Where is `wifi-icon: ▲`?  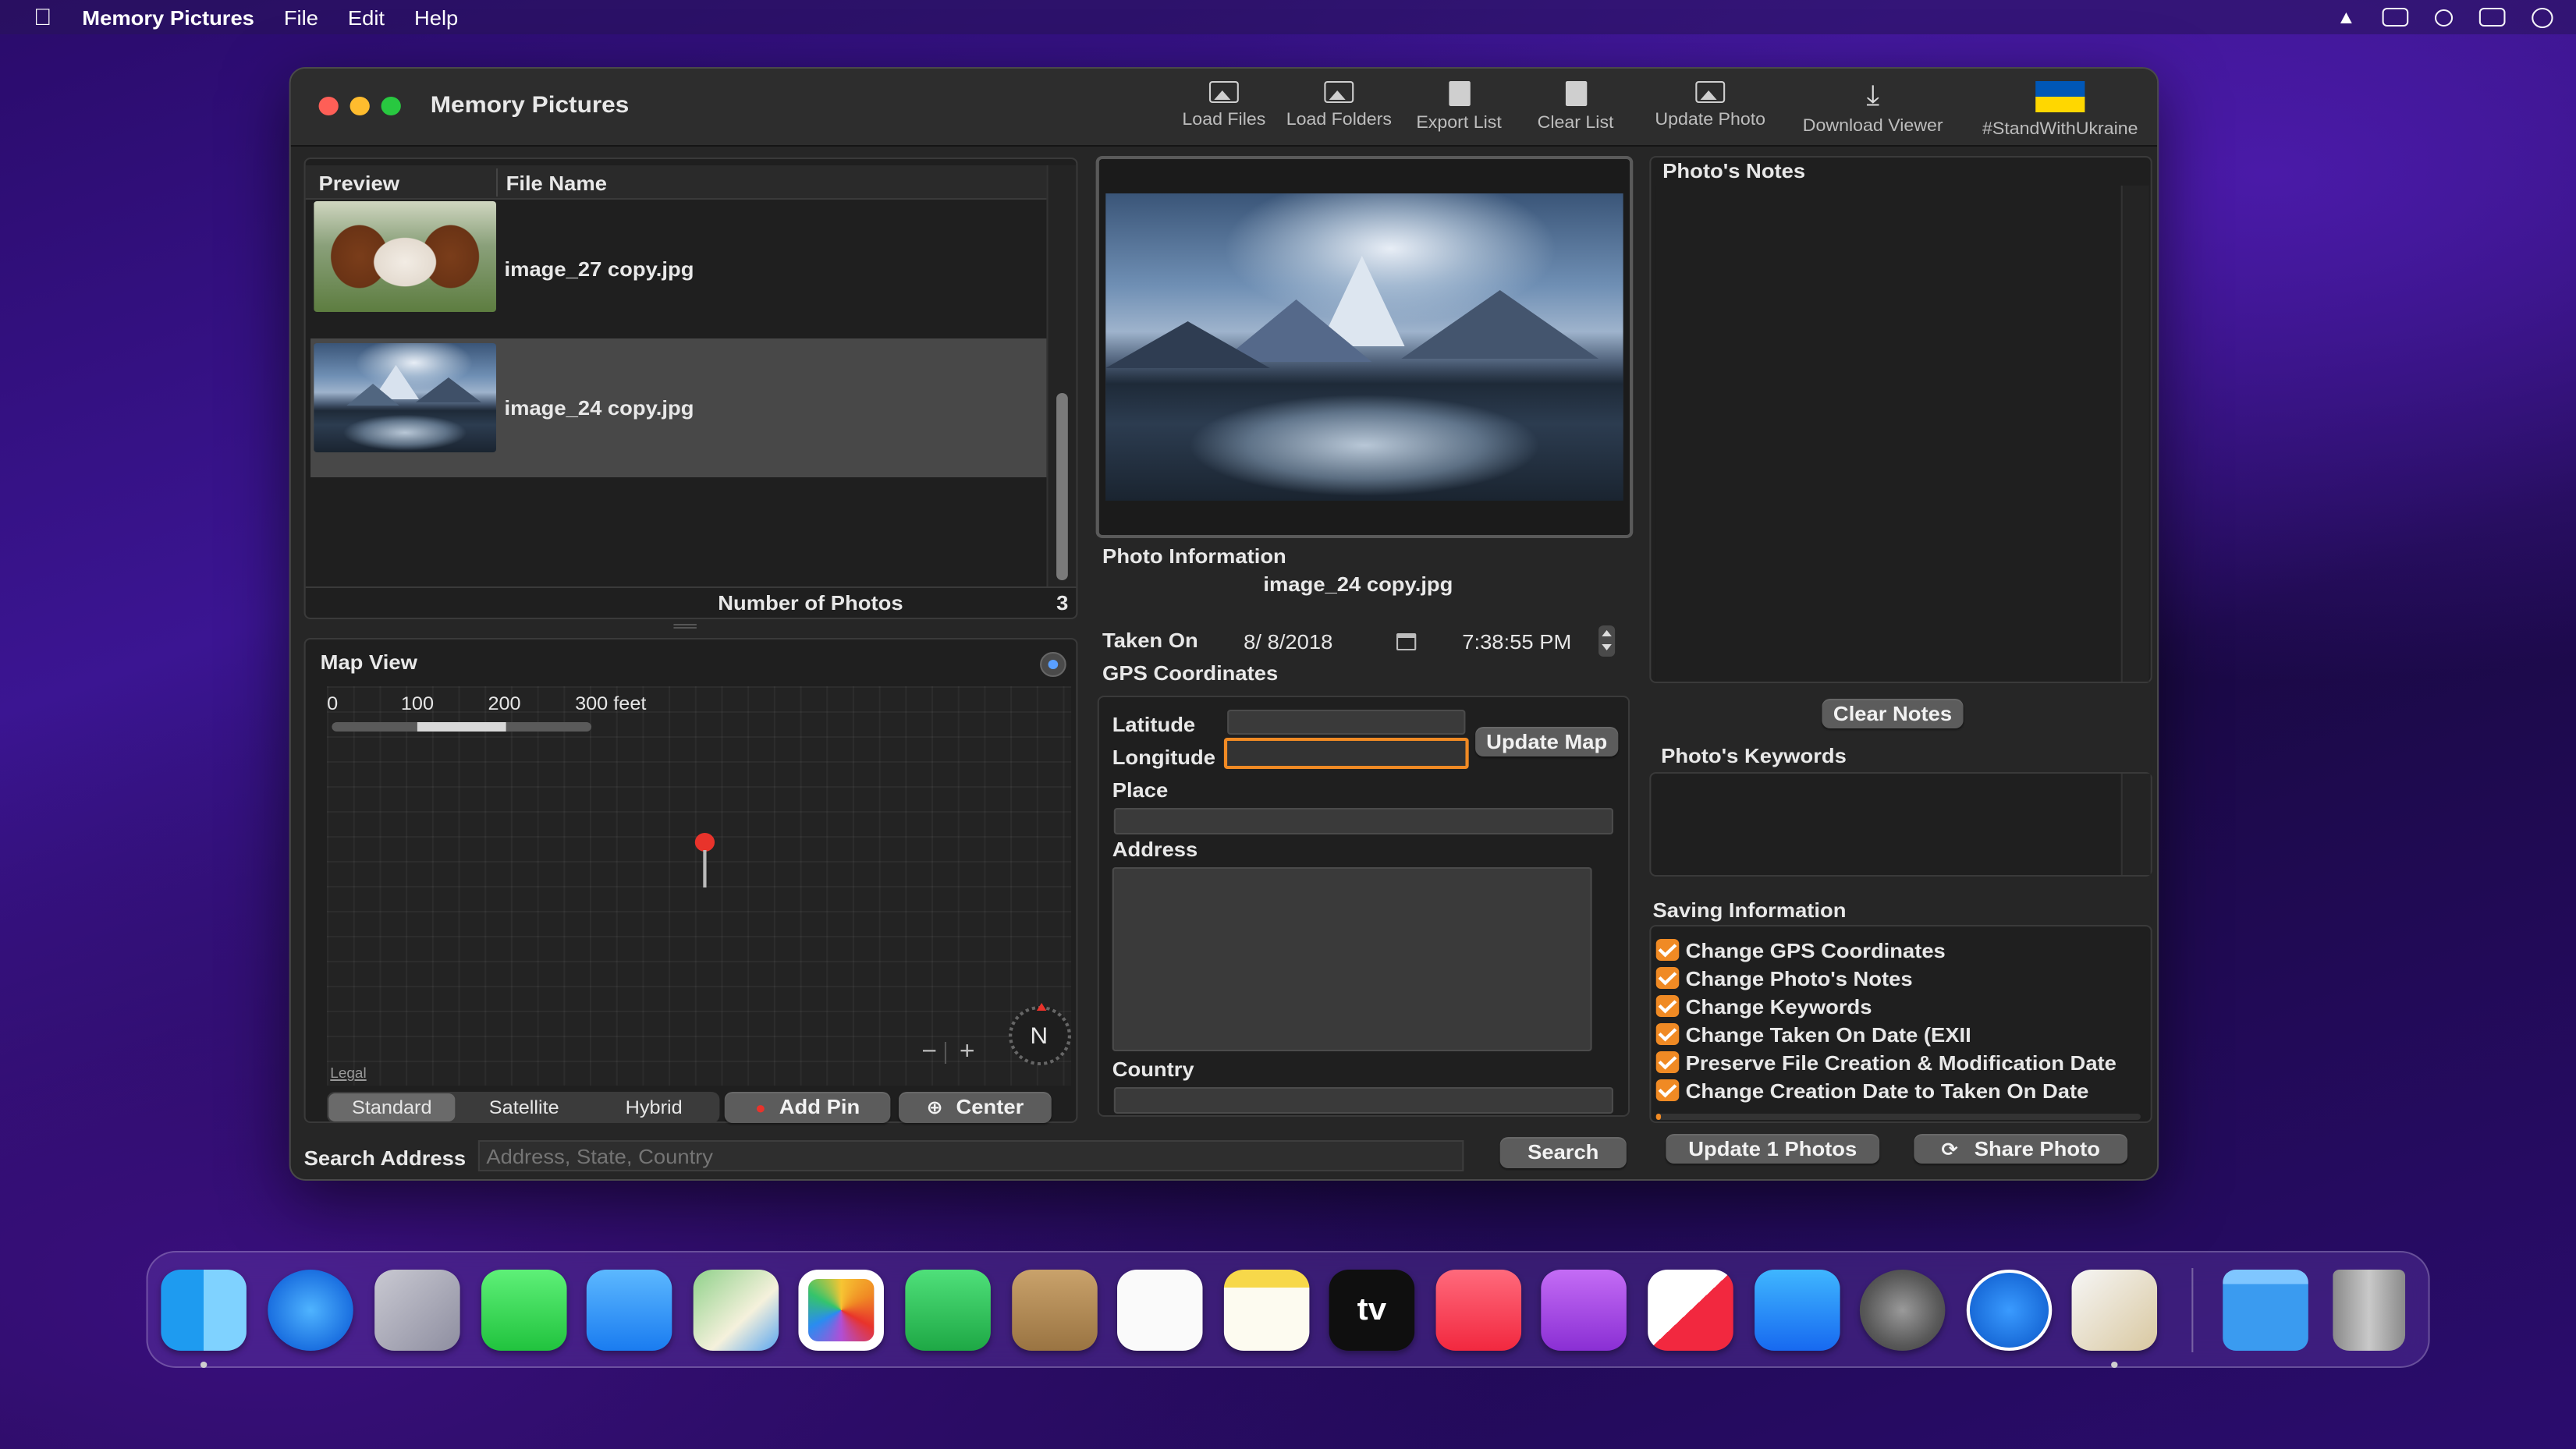 wifi-icon: ▲ is located at coordinates (2346, 17).